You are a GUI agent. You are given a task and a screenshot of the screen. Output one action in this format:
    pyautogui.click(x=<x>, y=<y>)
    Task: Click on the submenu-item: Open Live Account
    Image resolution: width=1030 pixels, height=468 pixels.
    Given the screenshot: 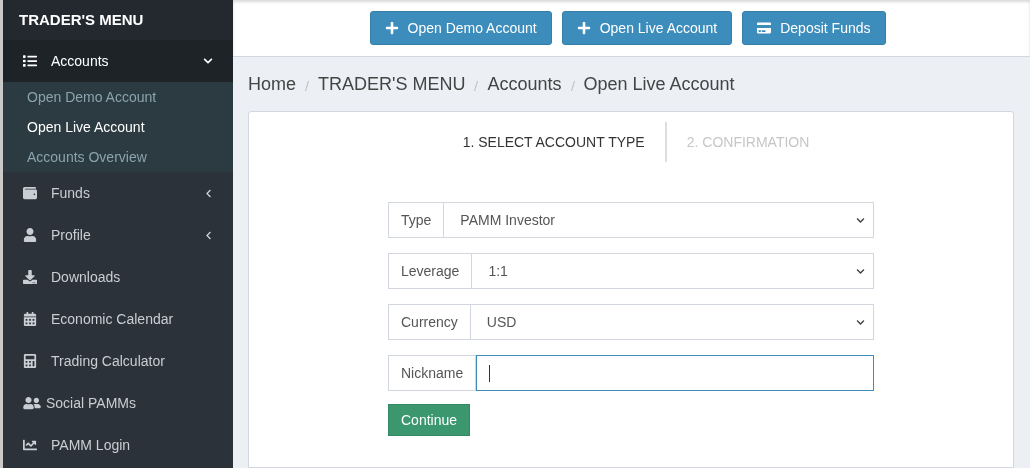 What is the action you would take?
    pyautogui.click(x=118, y=127)
    